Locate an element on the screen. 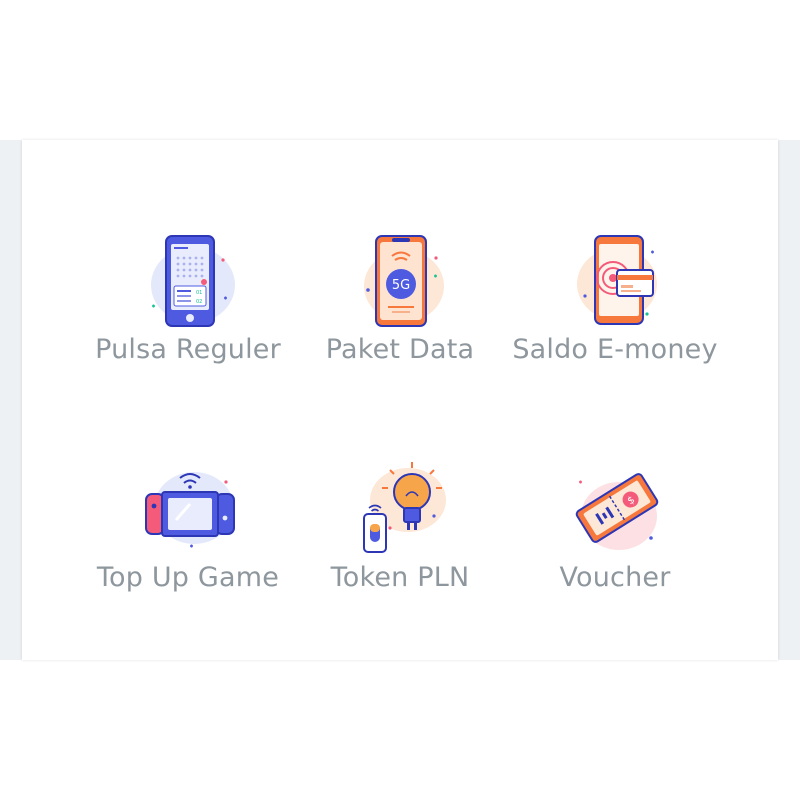 The height and width of the screenshot is (800, 800). lightbulb-icon is located at coordinates (400, 508).